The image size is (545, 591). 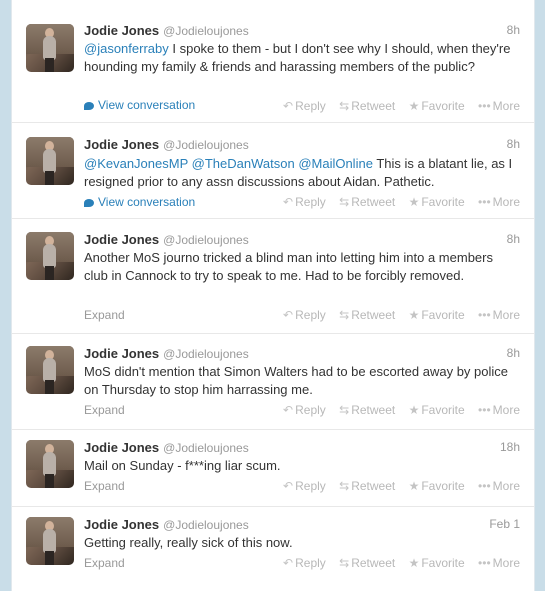 I want to click on tweet-timestamp: 18h, so click(x=510, y=447).